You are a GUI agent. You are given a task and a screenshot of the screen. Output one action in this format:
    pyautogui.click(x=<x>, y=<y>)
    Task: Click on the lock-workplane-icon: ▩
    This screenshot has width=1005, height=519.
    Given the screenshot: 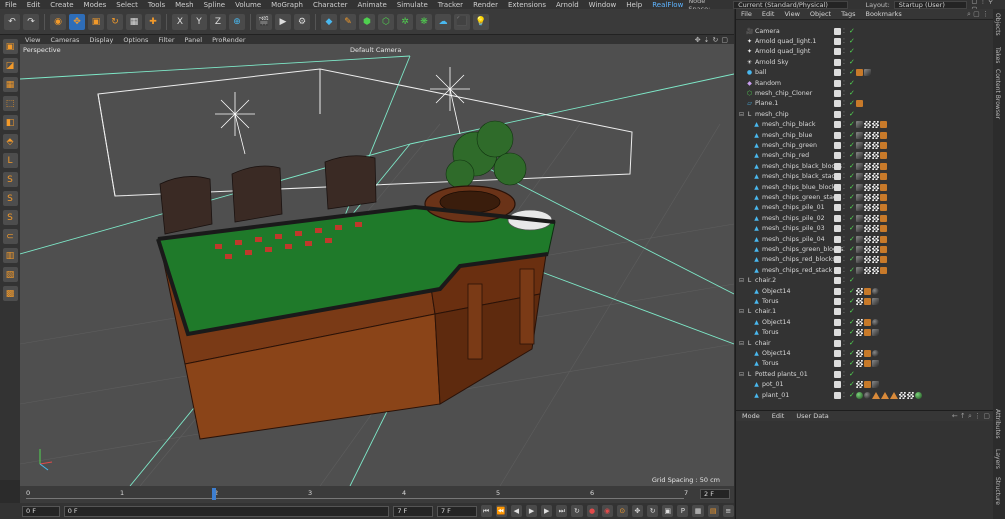 What is the action you would take?
    pyautogui.click(x=10, y=293)
    